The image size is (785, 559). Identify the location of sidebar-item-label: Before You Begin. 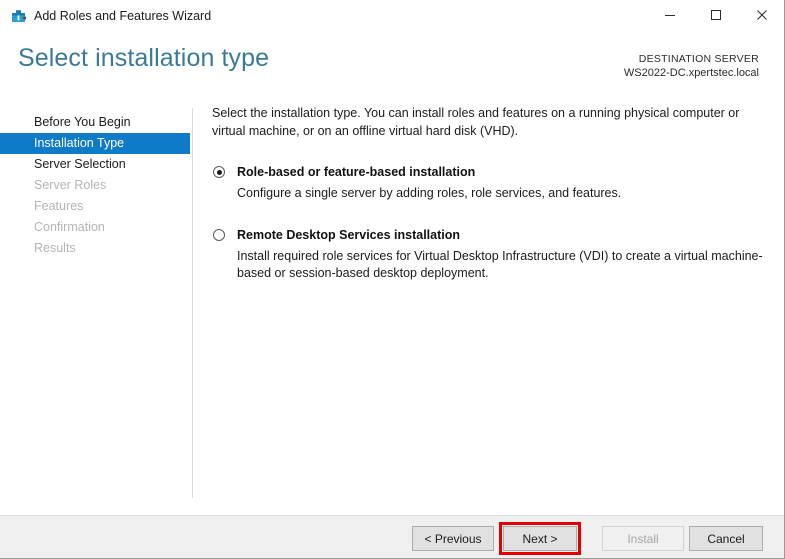
(82, 122).